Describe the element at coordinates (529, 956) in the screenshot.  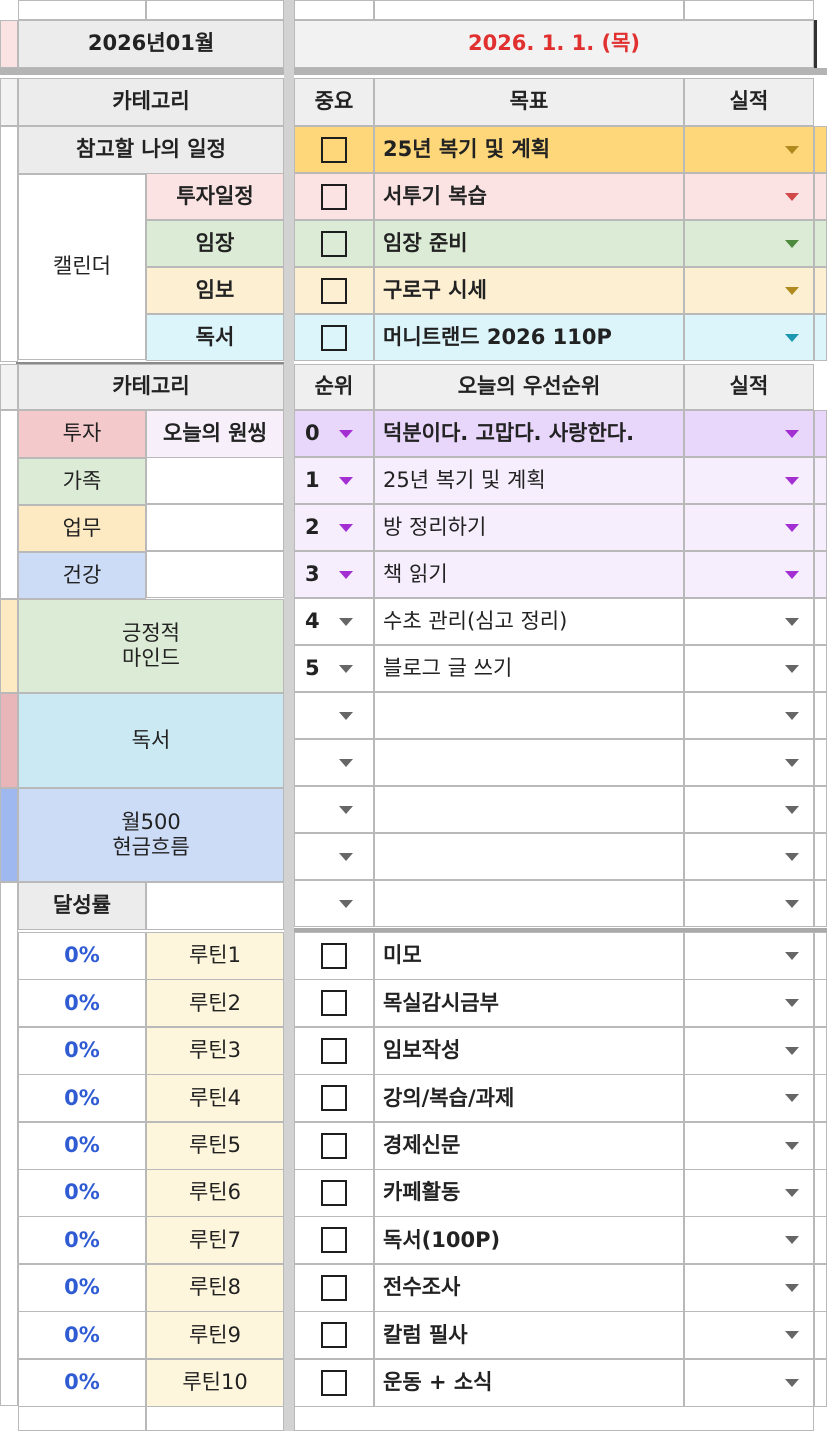
I see `routine-task-cell: 미모` at that location.